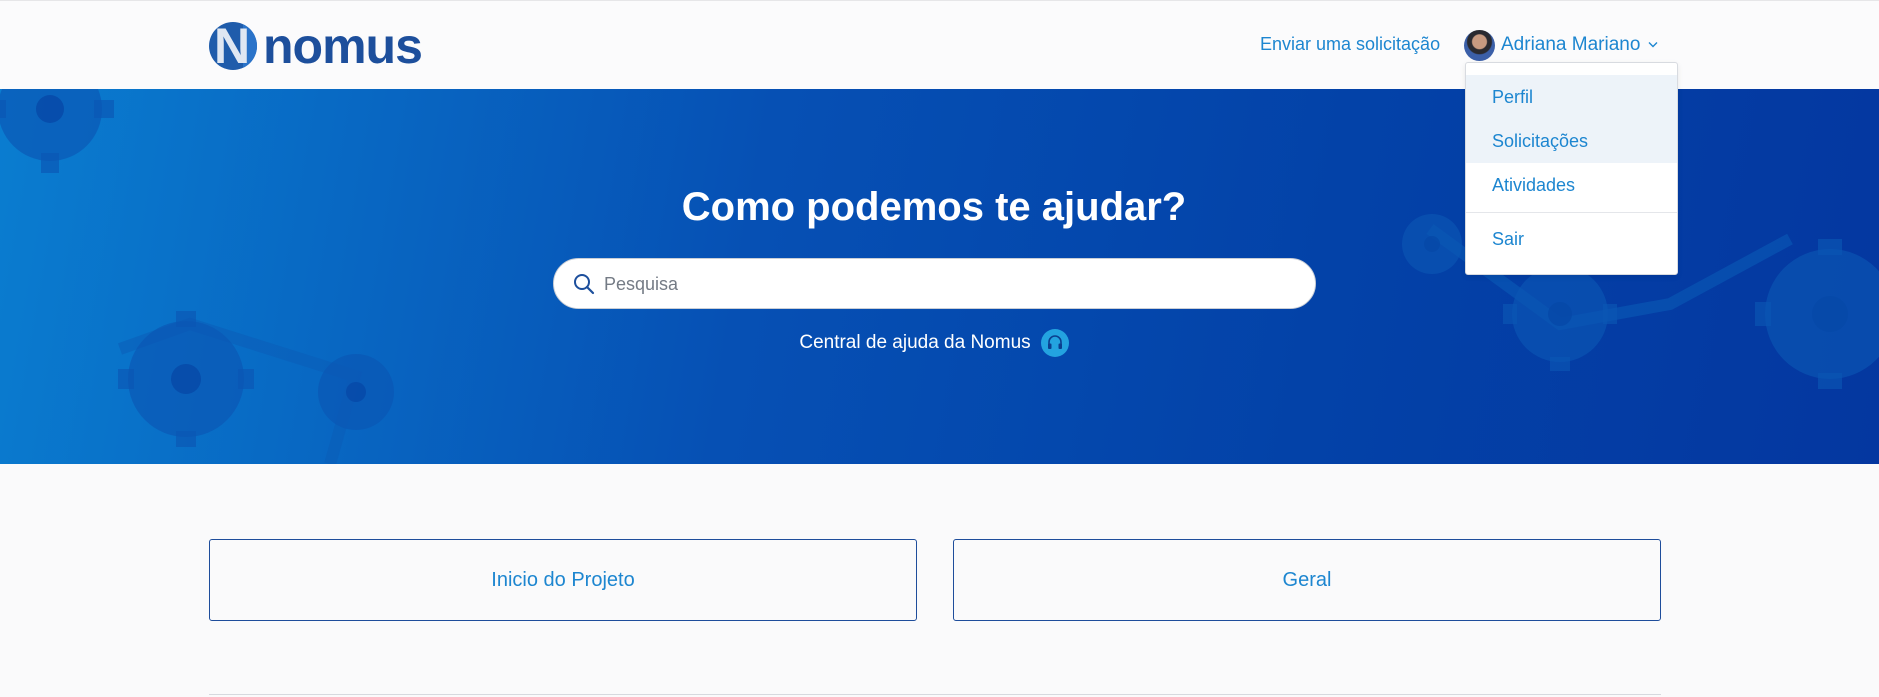  I want to click on user-menu-toggle: Adriana Mariano, so click(1561, 45).